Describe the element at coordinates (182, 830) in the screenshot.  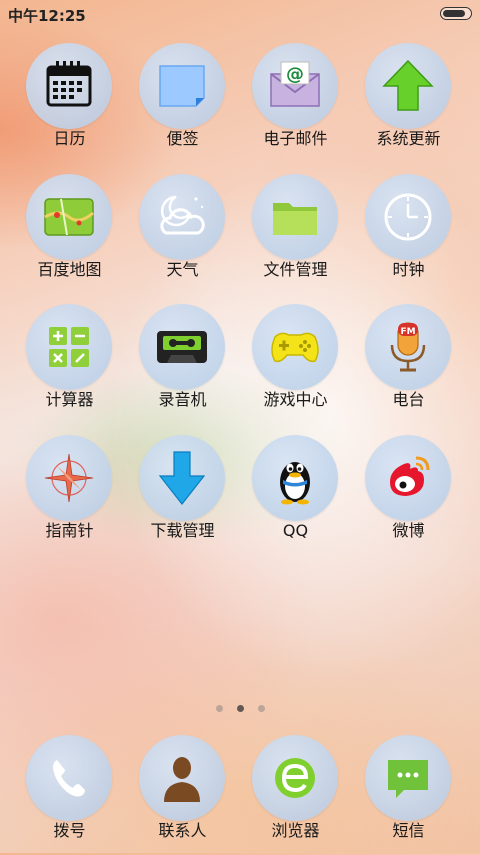
I see `app-label: 联系人` at that location.